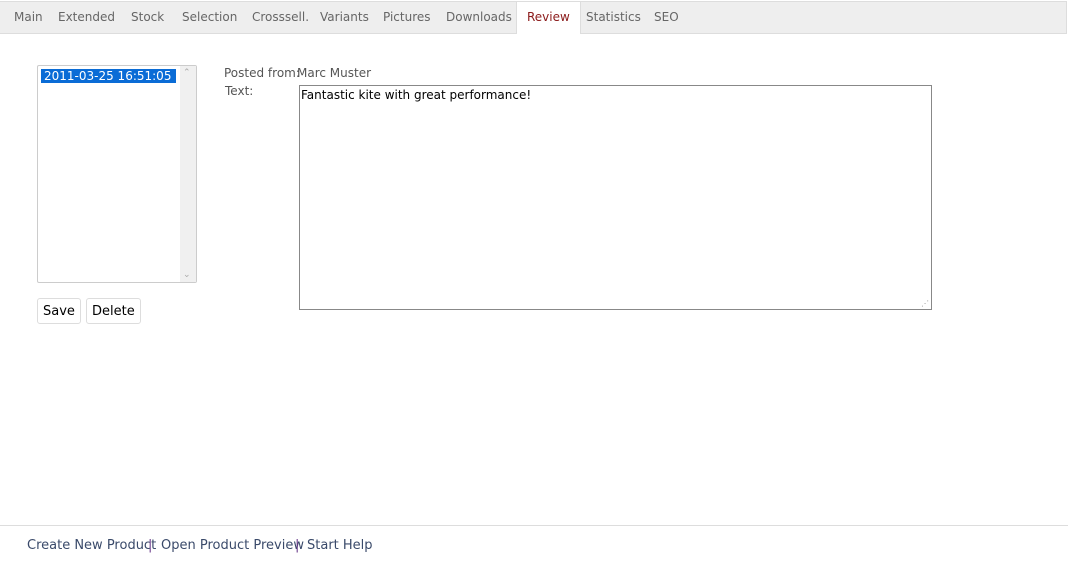 The height and width of the screenshot is (565, 1068). What do you see at coordinates (187, 275) in the screenshot?
I see `chevron-down-icon: ⌄` at bounding box center [187, 275].